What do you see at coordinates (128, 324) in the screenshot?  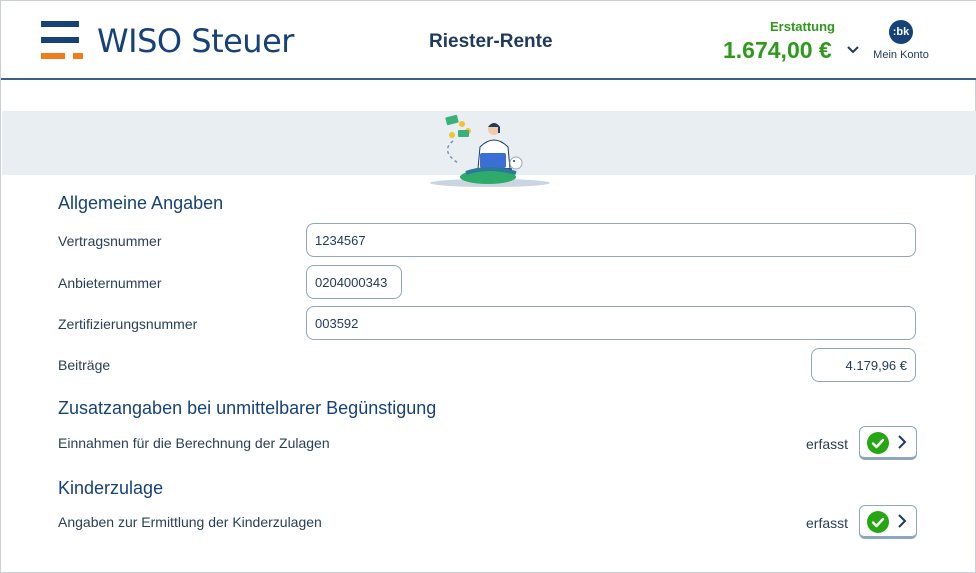 I see `certification-number-label: Zertifizierungsnummer` at bounding box center [128, 324].